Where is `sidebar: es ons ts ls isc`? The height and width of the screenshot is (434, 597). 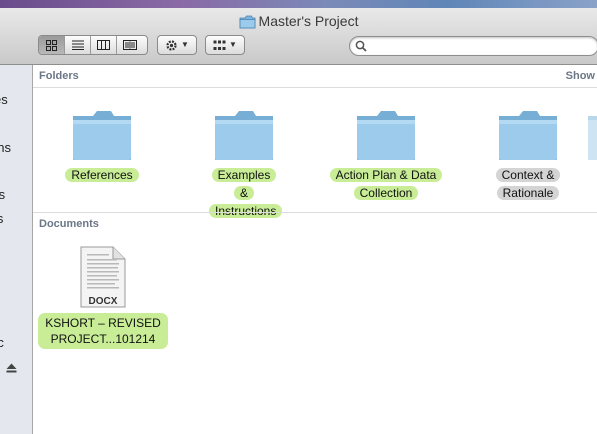 sidebar: es ons ts ls isc is located at coordinates (16, 249).